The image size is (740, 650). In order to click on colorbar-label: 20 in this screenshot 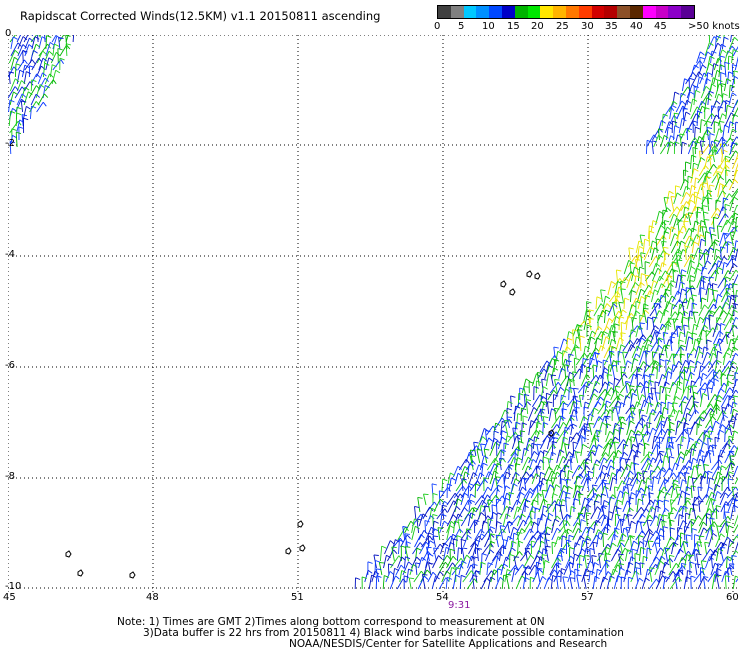, I will do `click(537, 26)`.